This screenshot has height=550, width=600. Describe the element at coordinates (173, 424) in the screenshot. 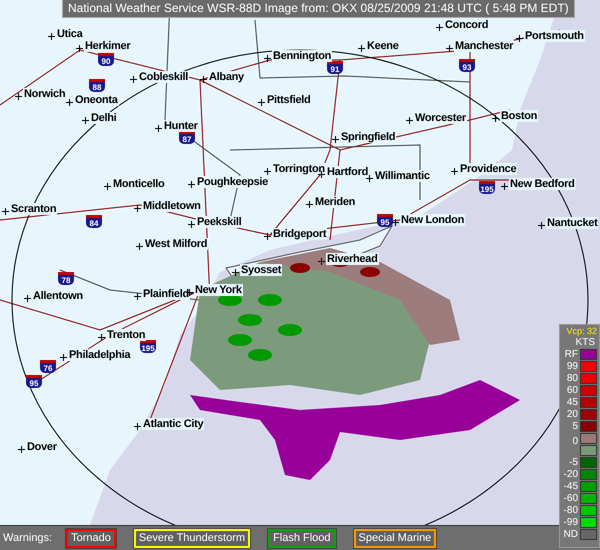

I see `city-label: Atlantic City` at that location.